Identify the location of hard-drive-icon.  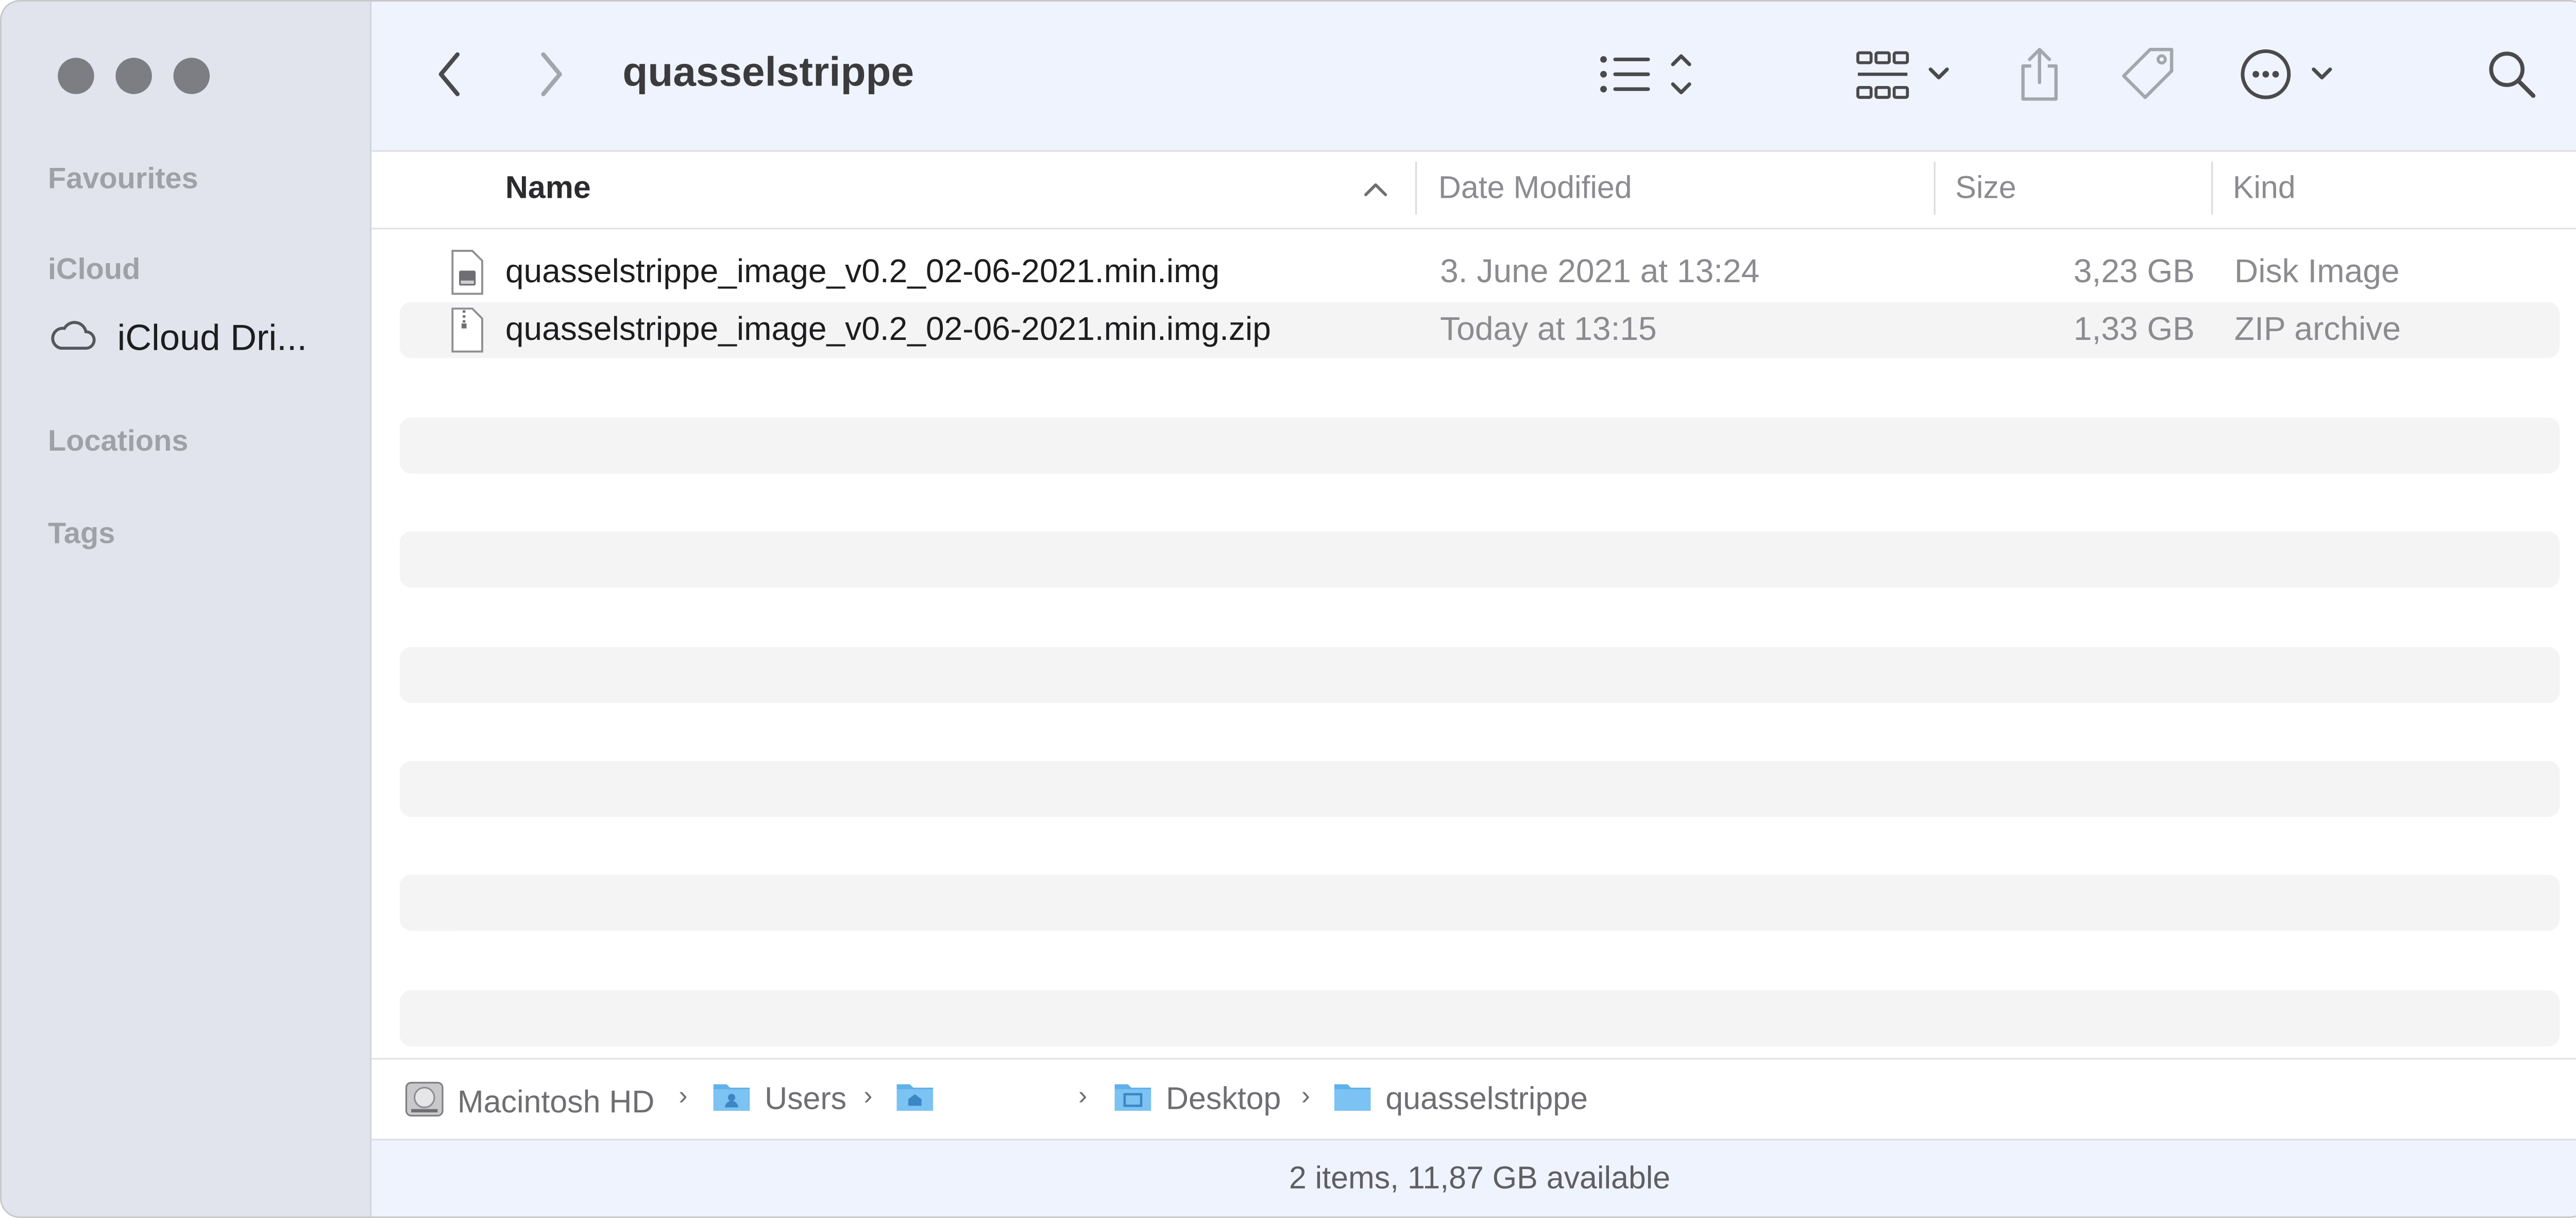
(424, 1103).